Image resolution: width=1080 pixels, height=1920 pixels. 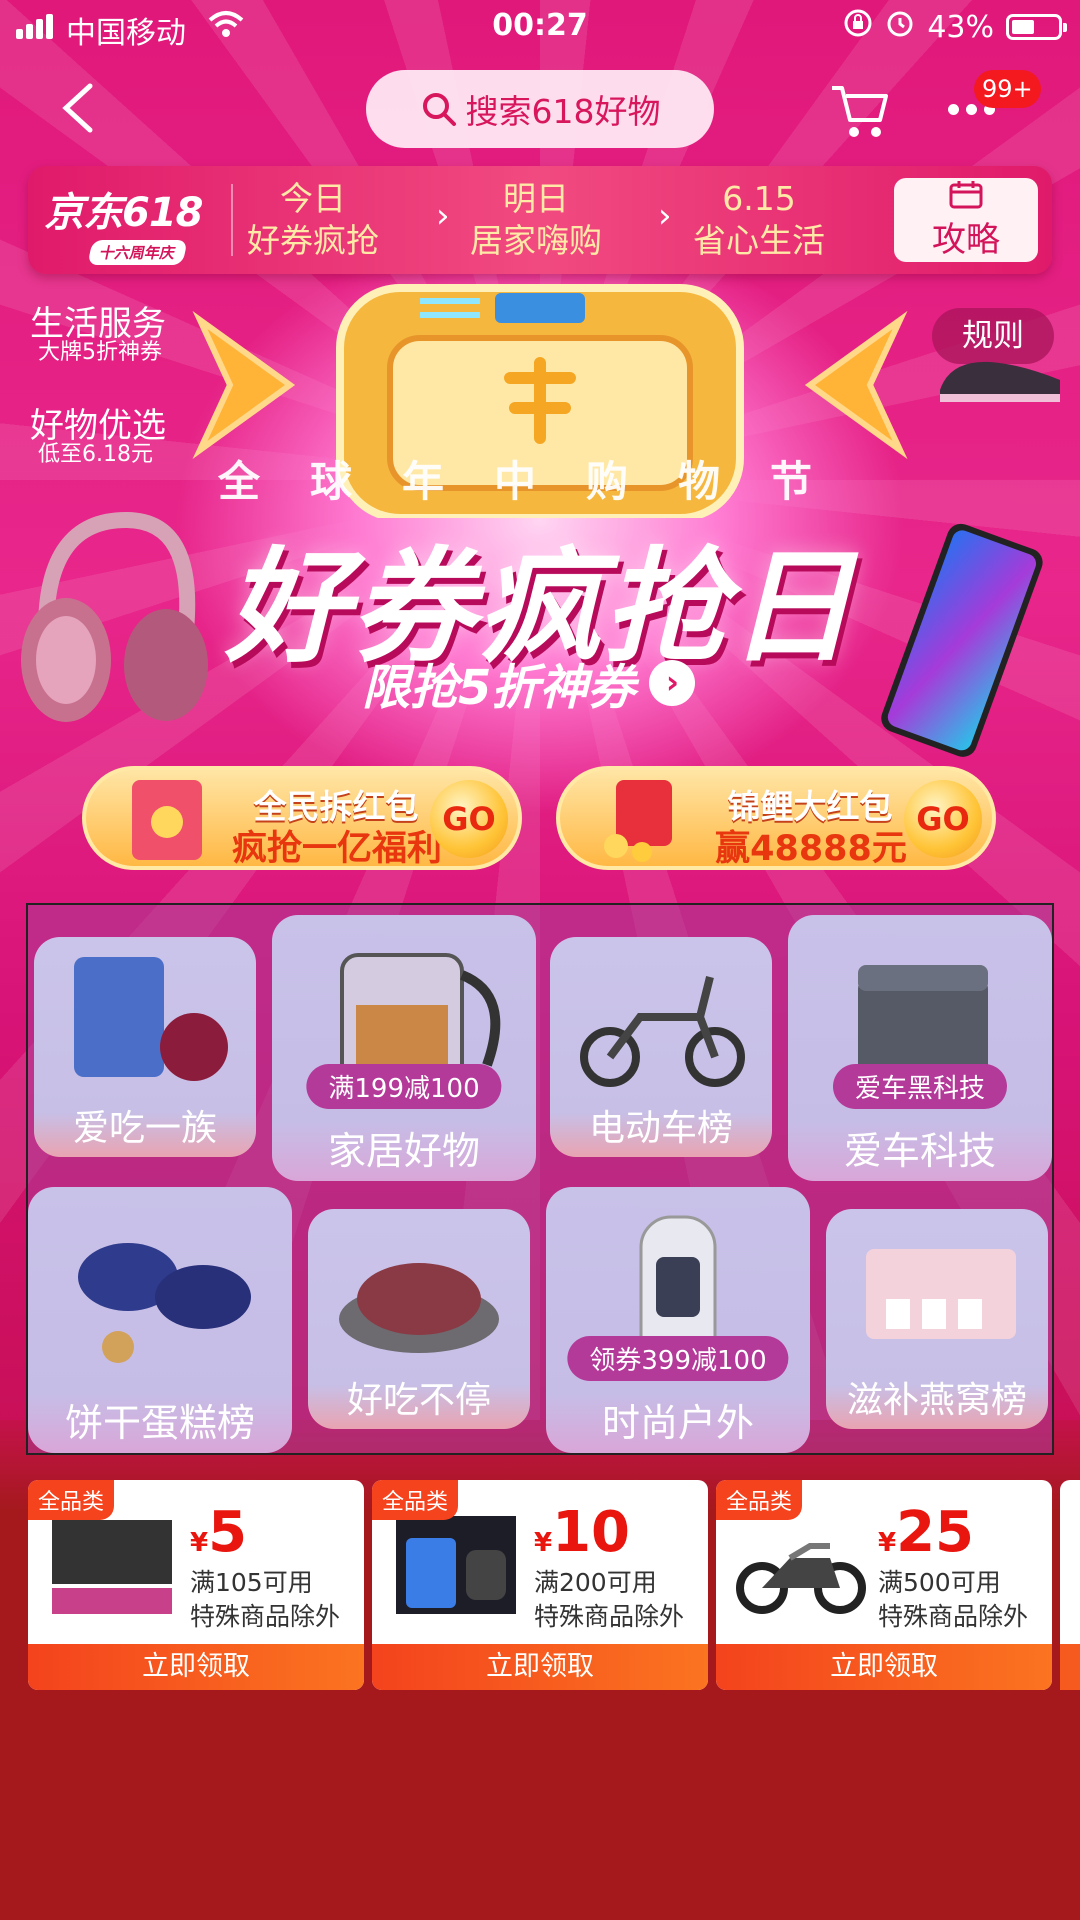 I want to click on category-card: 饼干蛋糕榜, so click(x=160, y=1320).